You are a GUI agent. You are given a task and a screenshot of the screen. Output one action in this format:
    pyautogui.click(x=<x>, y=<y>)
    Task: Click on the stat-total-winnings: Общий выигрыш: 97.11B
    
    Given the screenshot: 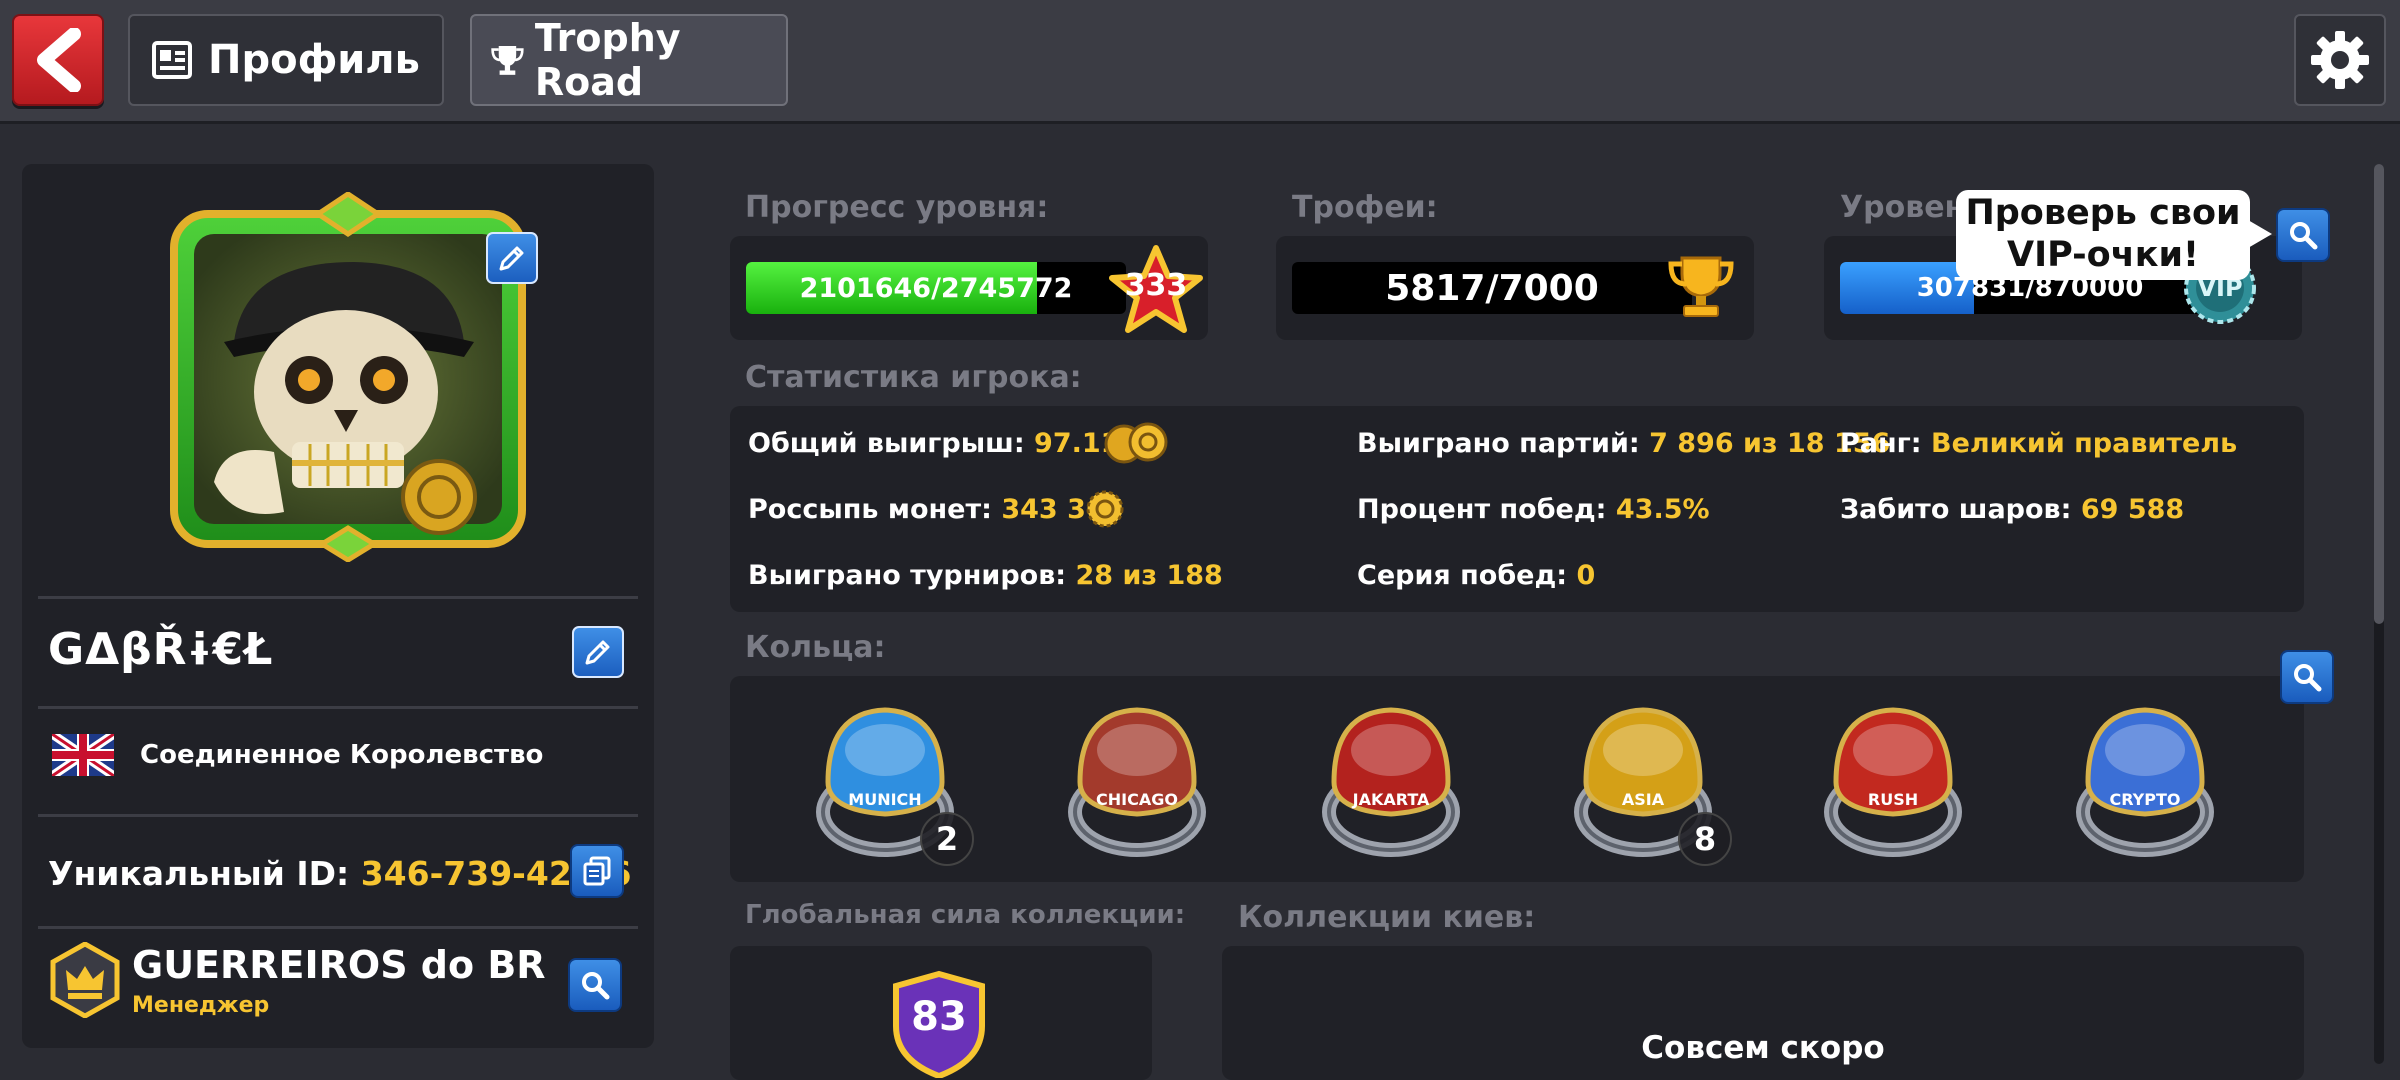 What is the action you would take?
    pyautogui.click(x=944, y=443)
    